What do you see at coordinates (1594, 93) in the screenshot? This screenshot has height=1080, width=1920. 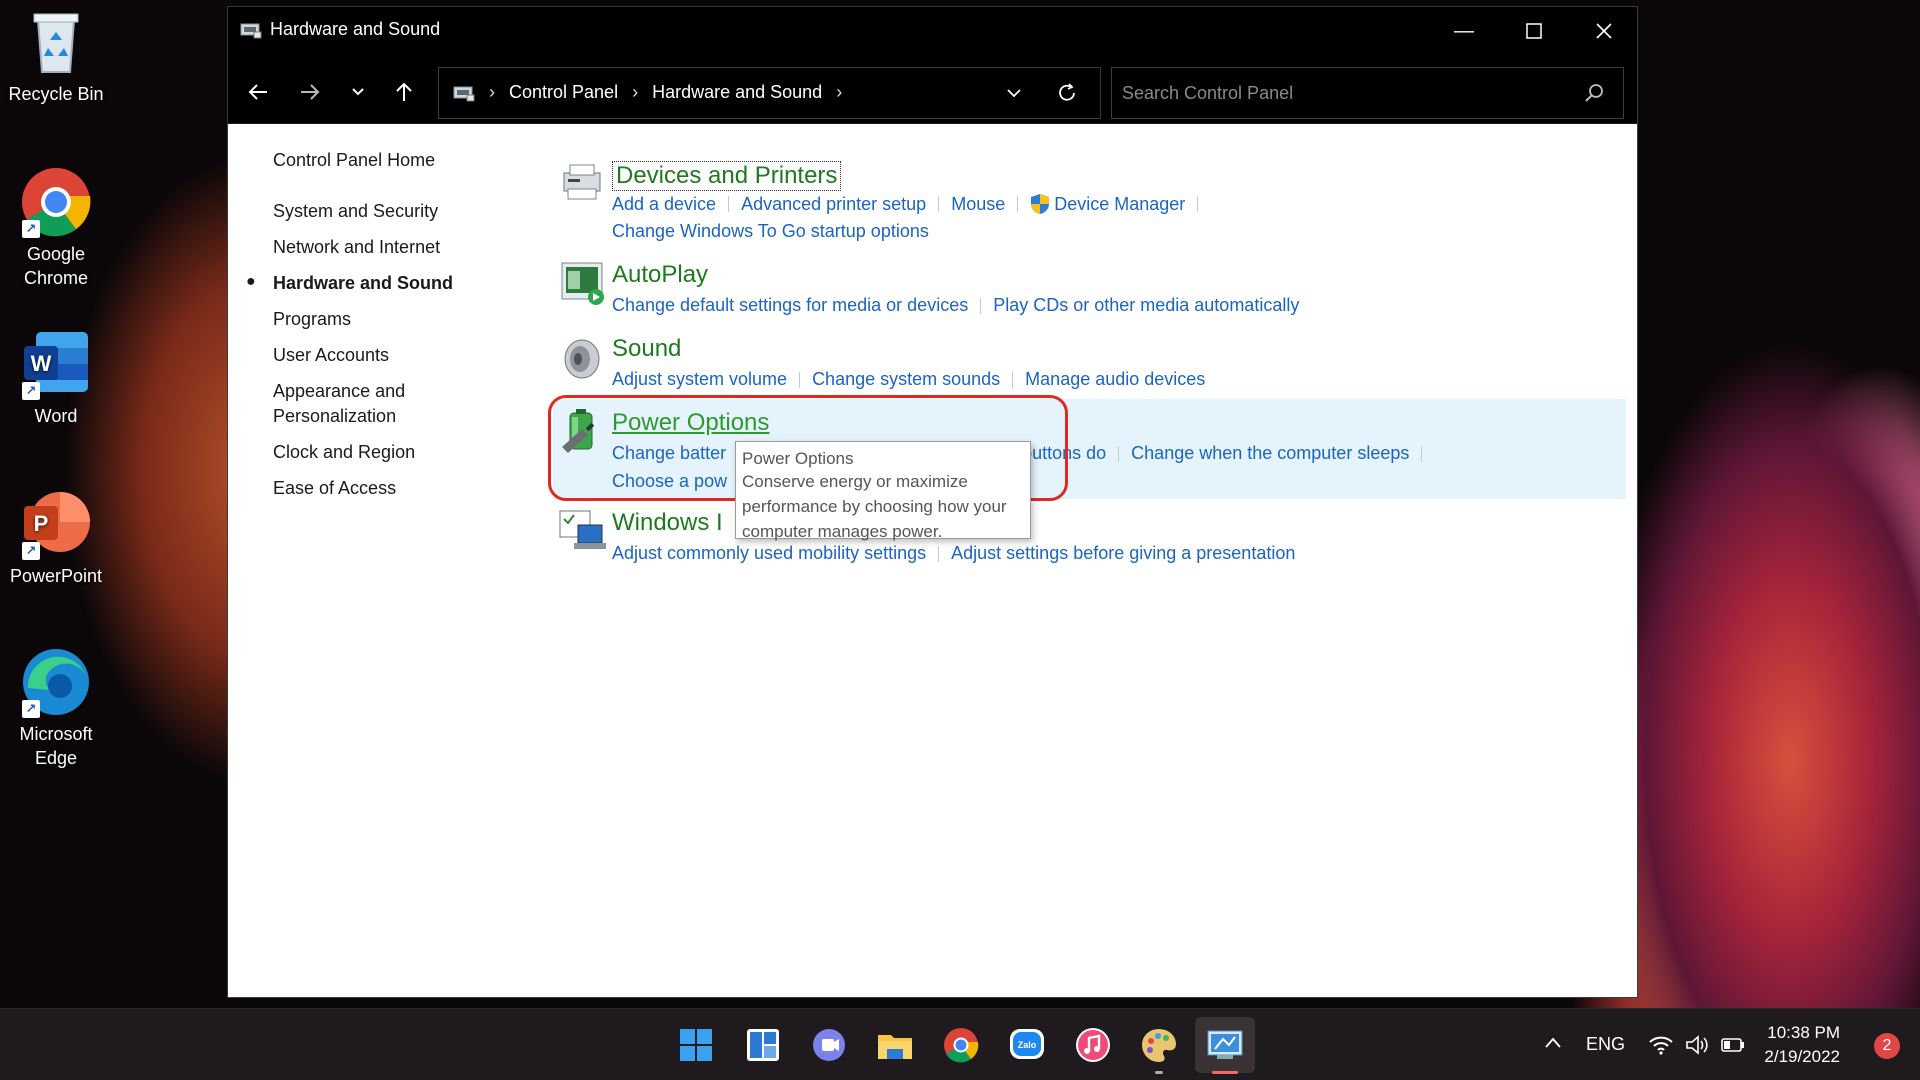 I see `search-icon` at bounding box center [1594, 93].